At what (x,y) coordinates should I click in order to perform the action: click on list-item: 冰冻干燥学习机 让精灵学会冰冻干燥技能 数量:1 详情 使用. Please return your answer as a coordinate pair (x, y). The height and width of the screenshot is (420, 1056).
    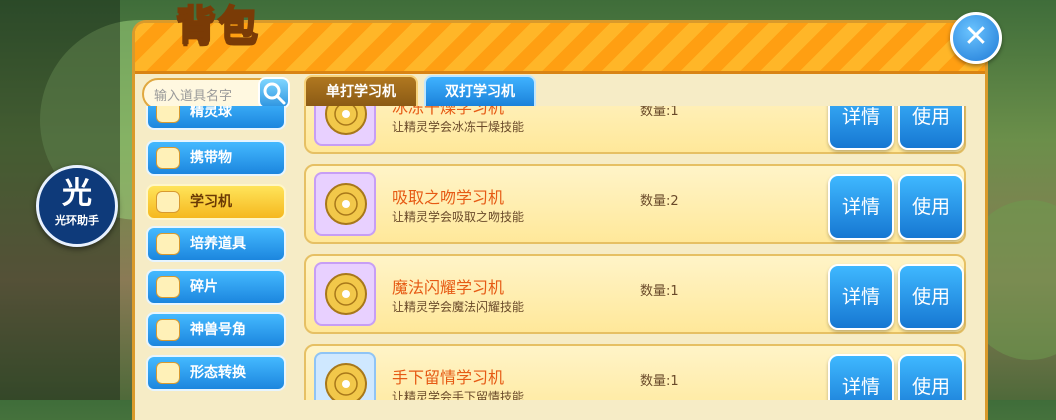
    Looking at the image, I should click on (635, 130).